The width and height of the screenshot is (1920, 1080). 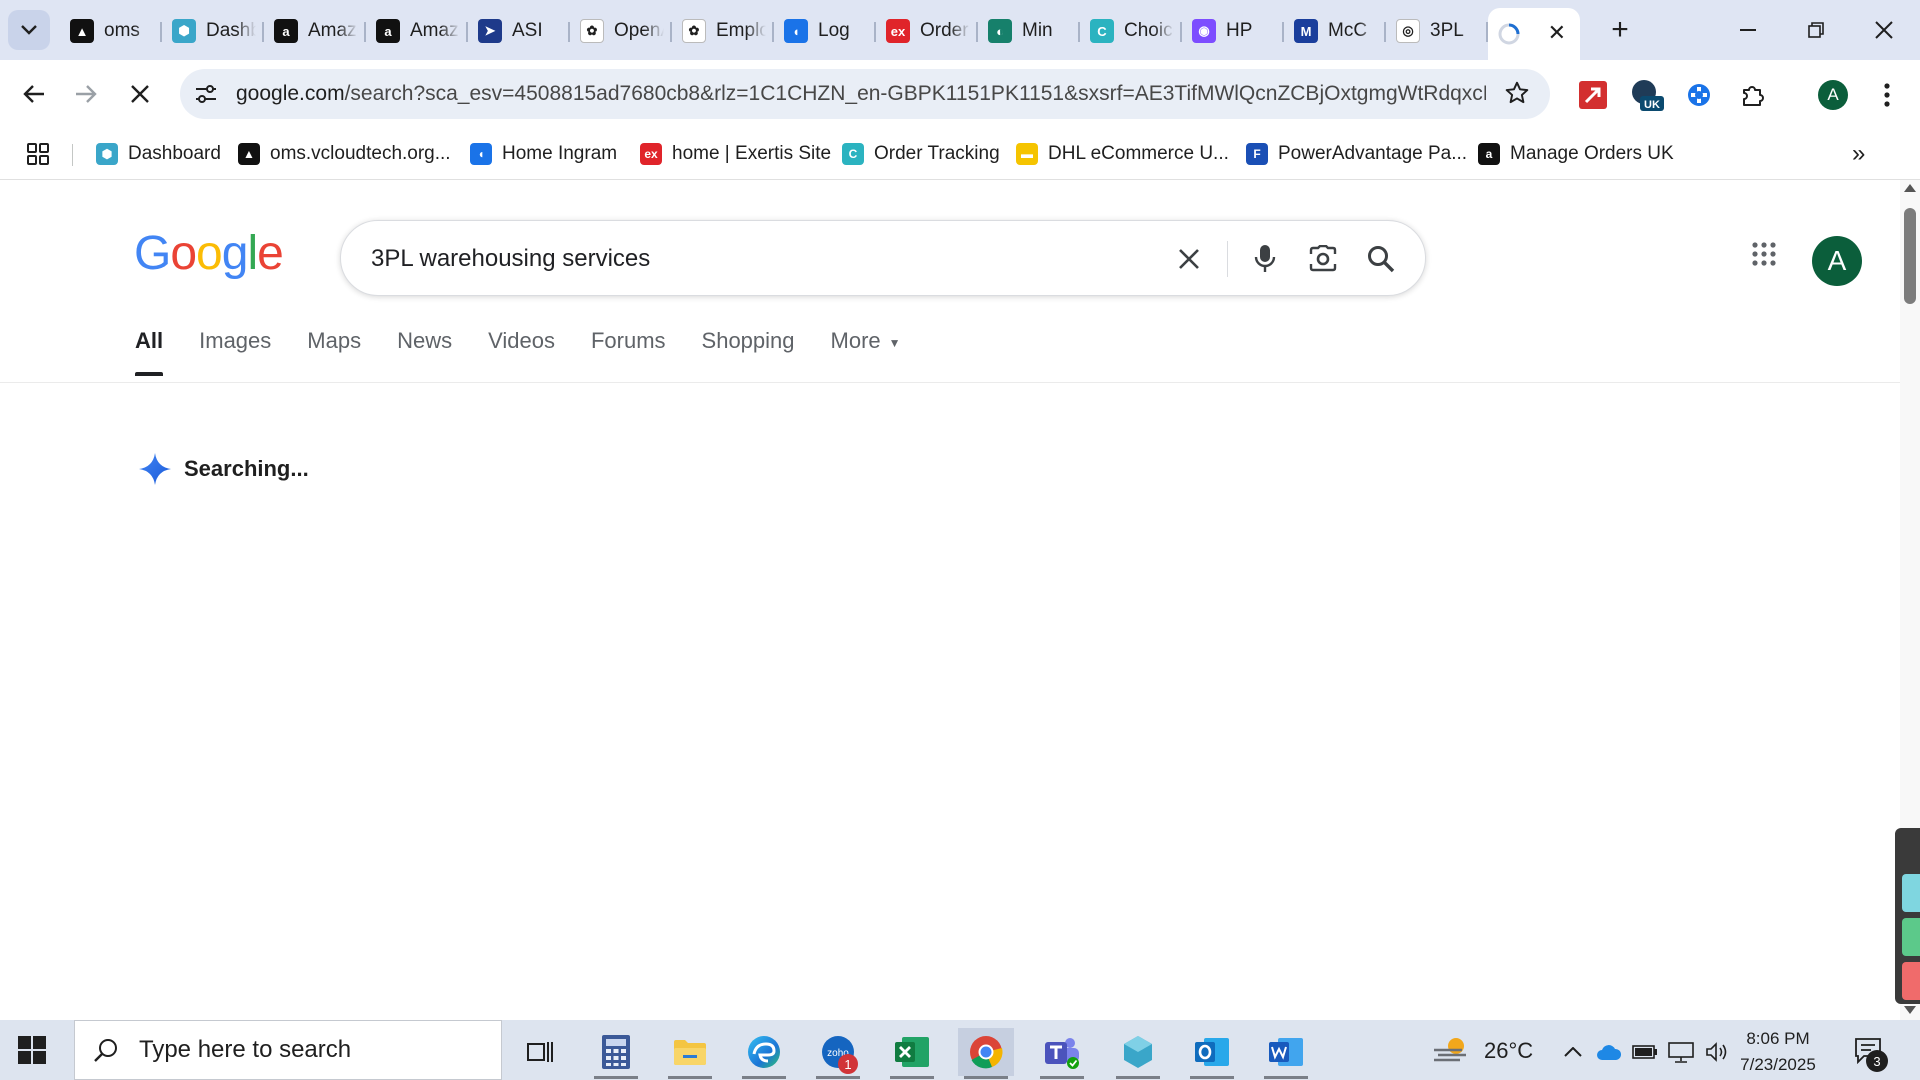 I want to click on chrome-menu-button, so click(x=1887, y=95).